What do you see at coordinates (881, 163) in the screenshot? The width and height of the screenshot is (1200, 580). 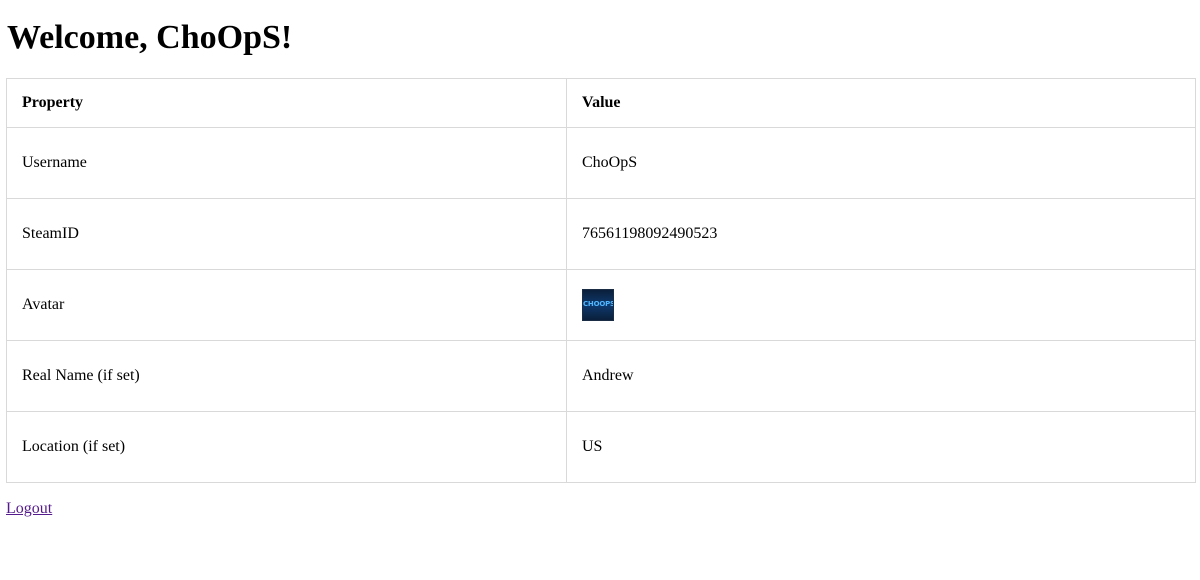 I see `value-cell-username: ChoOpS` at bounding box center [881, 163].